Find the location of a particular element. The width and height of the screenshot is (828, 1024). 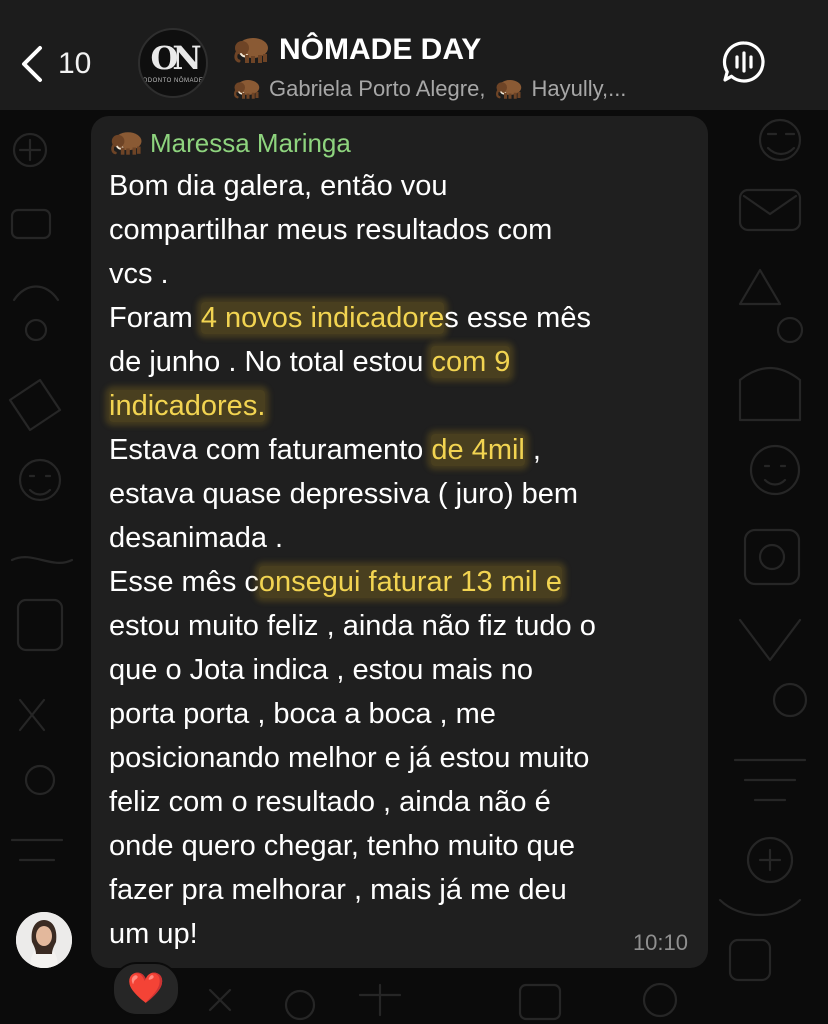

reaction-badge: ❤️ is located at coordinates (146, 989).